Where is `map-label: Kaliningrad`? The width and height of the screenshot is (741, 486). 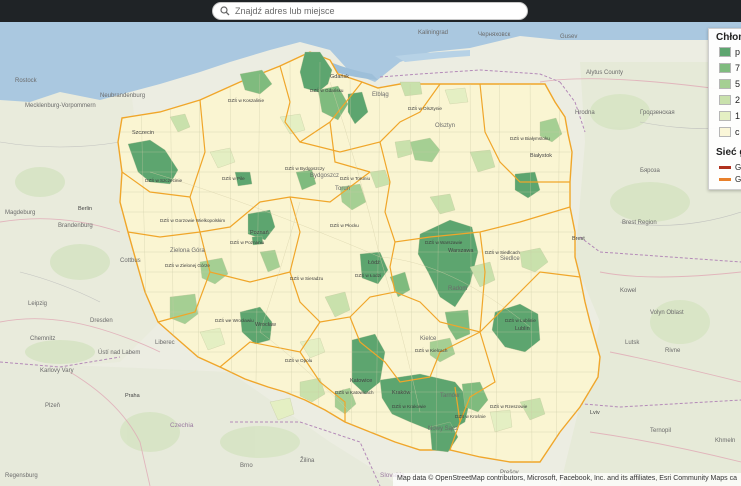
map-label: Kaliningrad is located at coordinates (433, 33).